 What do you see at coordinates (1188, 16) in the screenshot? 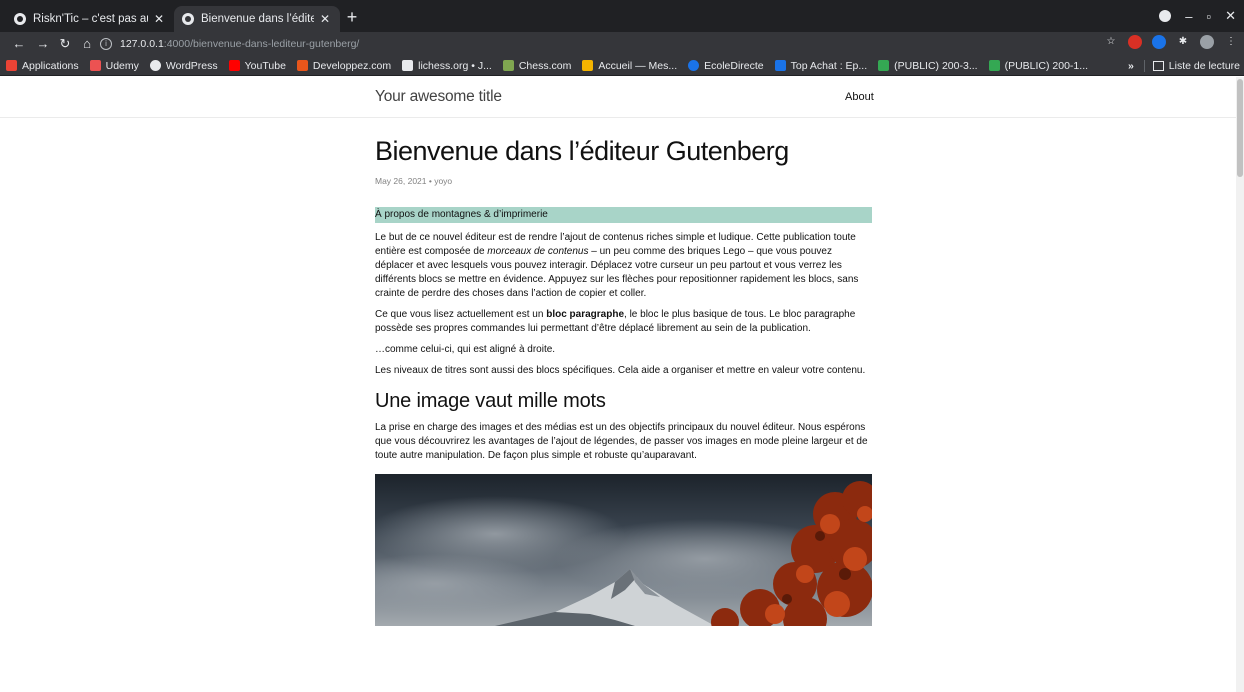
I see `minimize-icon: –` at bounding box center [1188, 16].